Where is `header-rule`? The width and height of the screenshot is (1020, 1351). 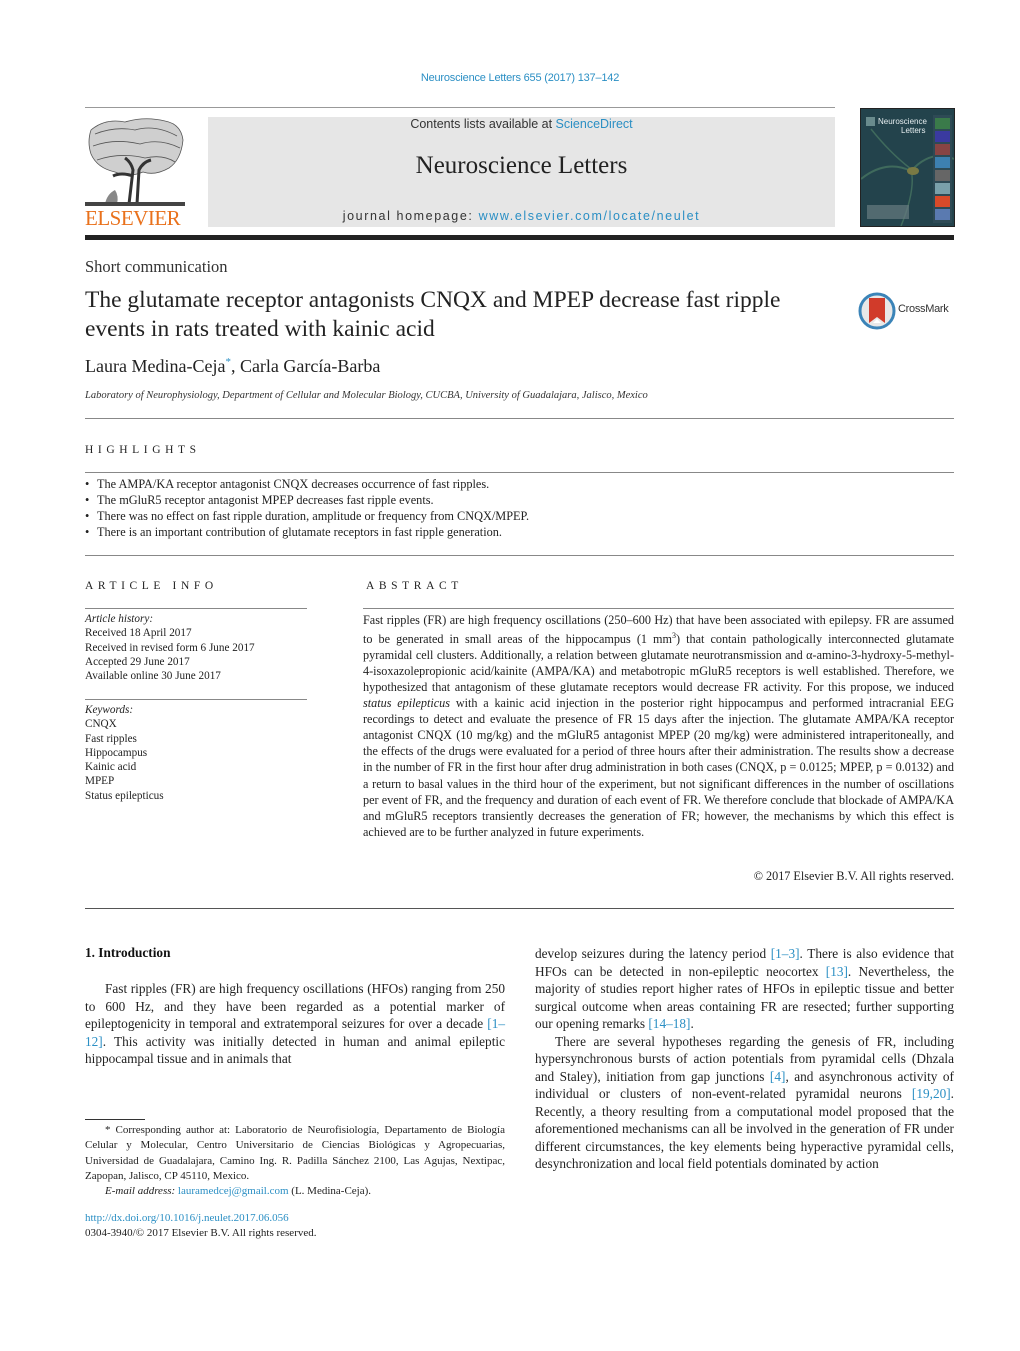 header-rule is located at coordinates (460, 107).